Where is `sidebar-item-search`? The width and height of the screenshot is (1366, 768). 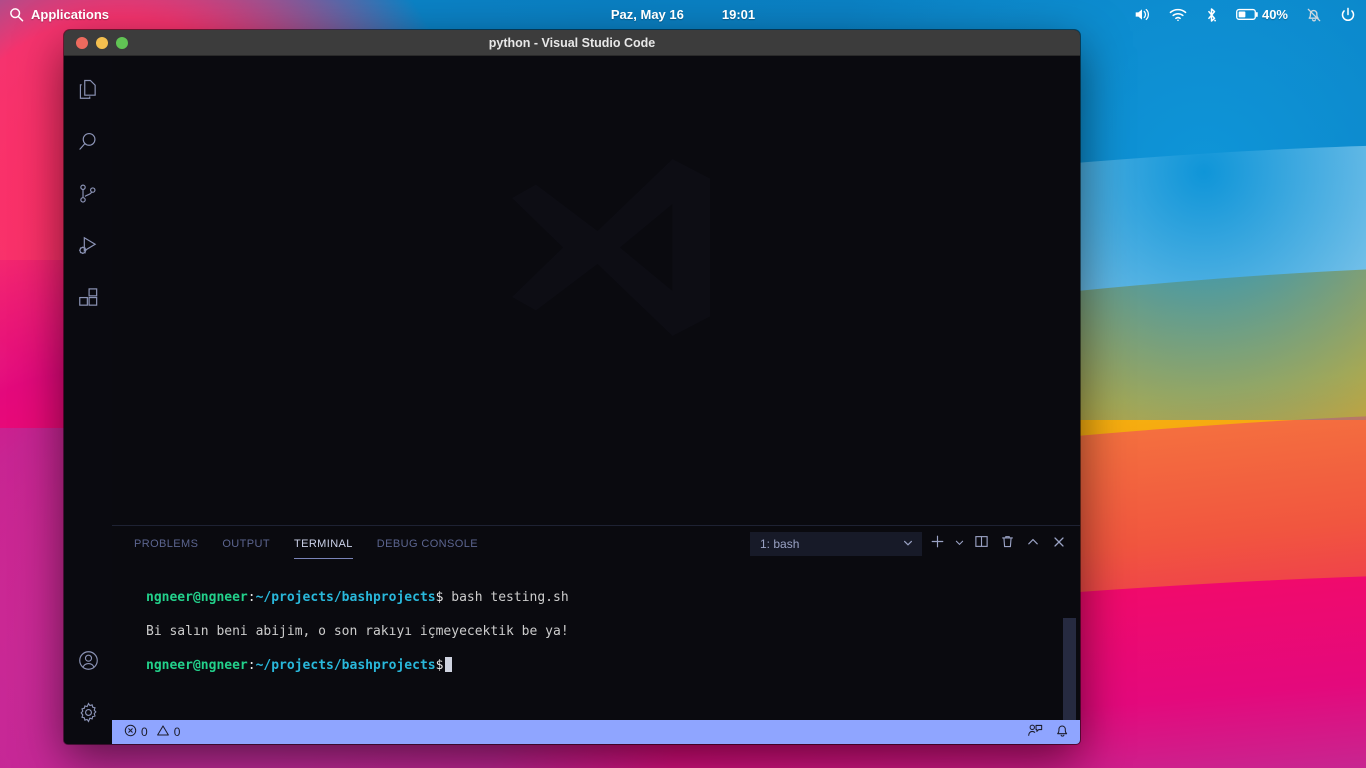
sidebar-item-search is located at coordinates (88, 142).